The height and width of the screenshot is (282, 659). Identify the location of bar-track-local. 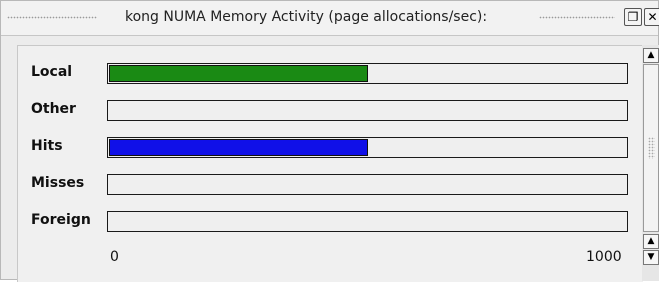
(367, 73).